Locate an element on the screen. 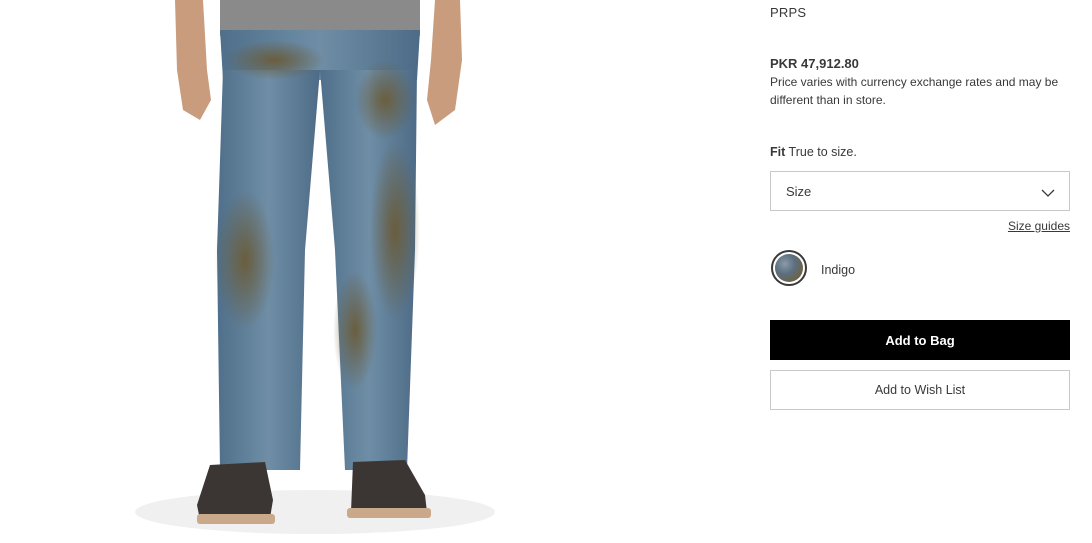 The width and height of the screenshot is (1092, 543). fit-label: Fit is located at coordinates (778, 152).